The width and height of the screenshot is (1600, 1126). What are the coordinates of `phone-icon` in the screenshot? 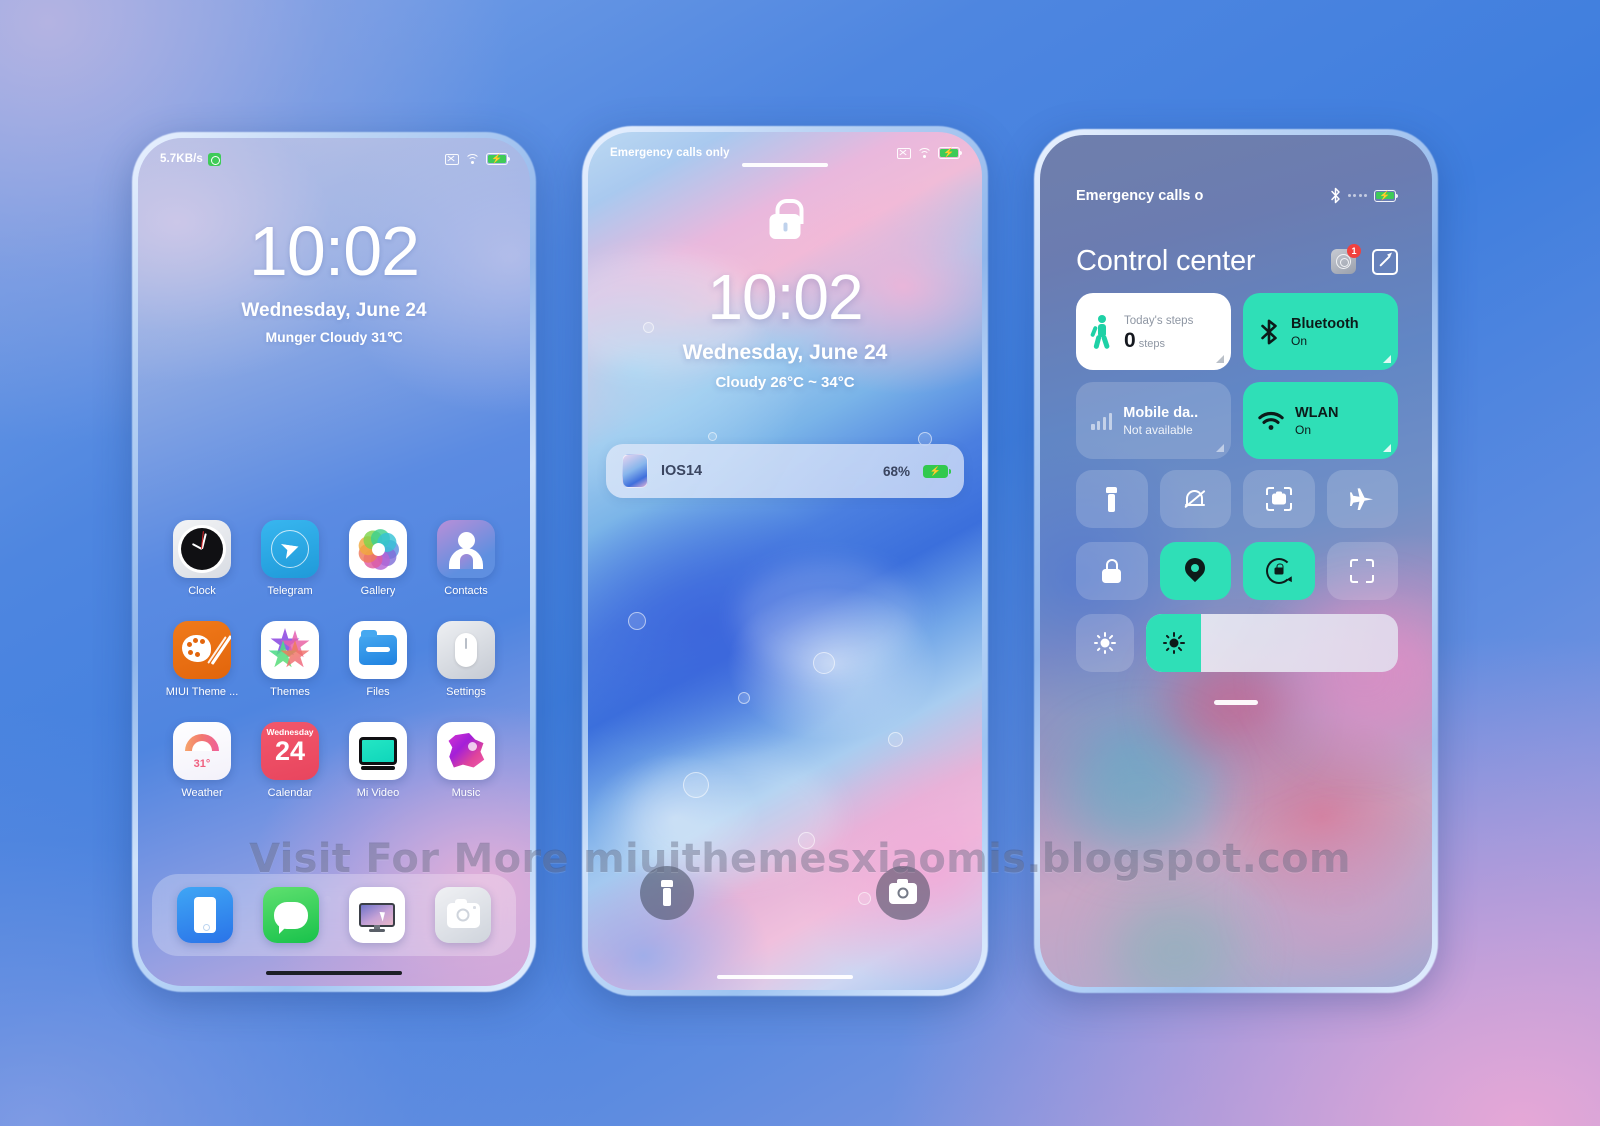 It's located at (205, 915).